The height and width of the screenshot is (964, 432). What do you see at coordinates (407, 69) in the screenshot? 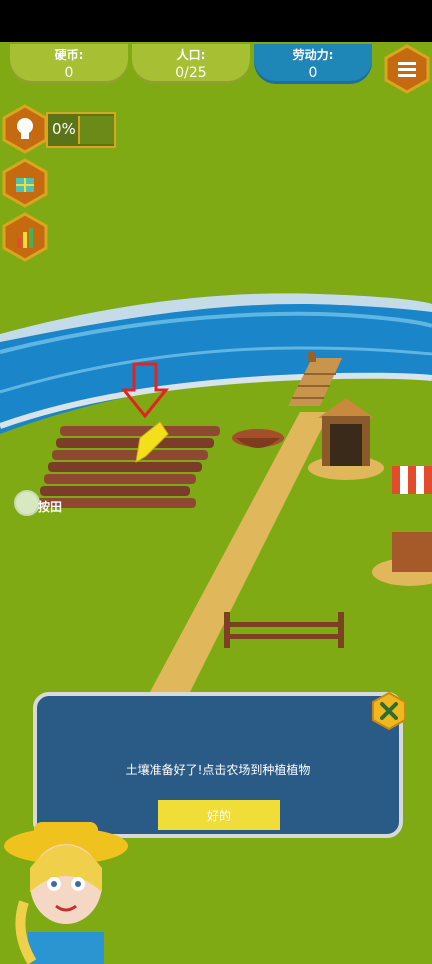
I see `menu-button` at bounding box center [407, 69].